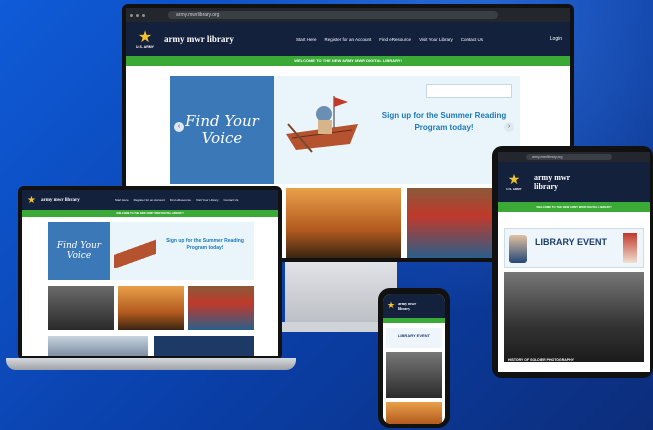  I want to click on carousel-prev-button: ‹, so click(179, 127).